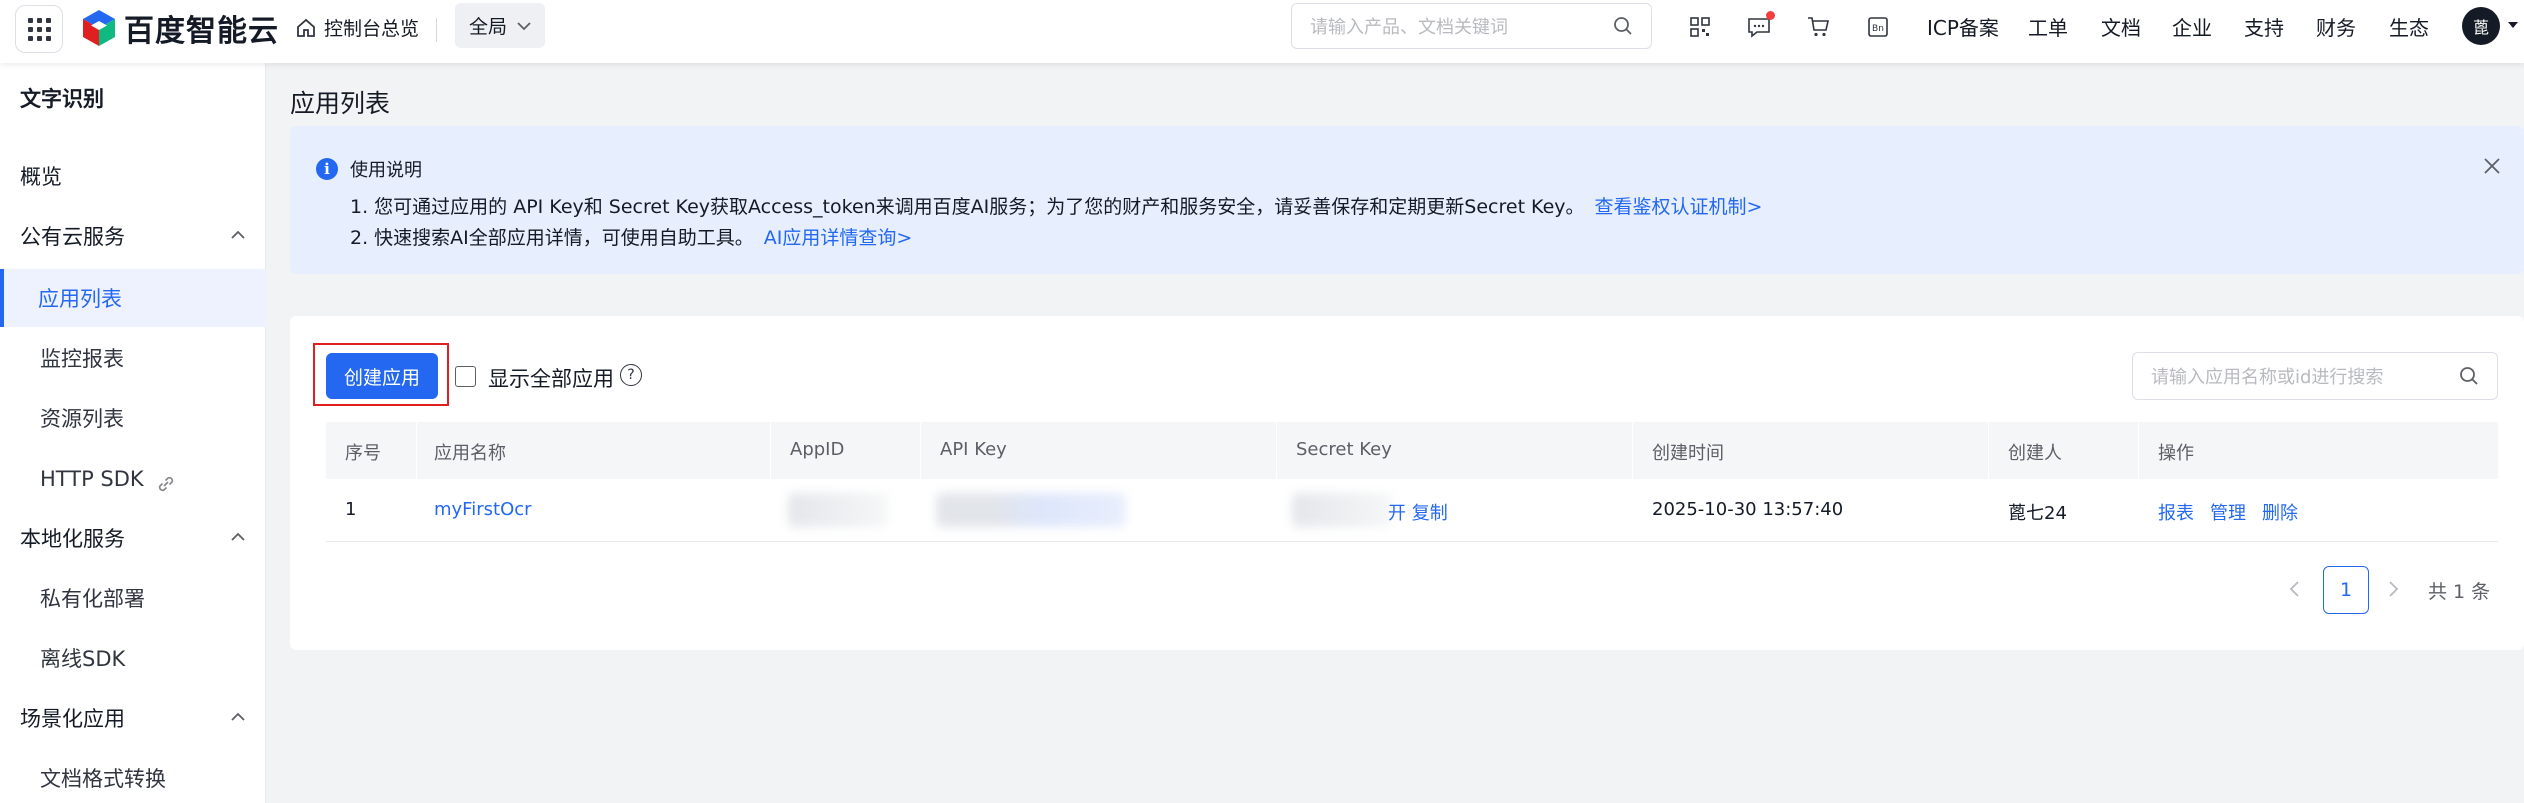 Image resolution: width=2524 pixels, height=803 pixels. I want to click on nav-link-ticket: 工单, so click(2048, 26).